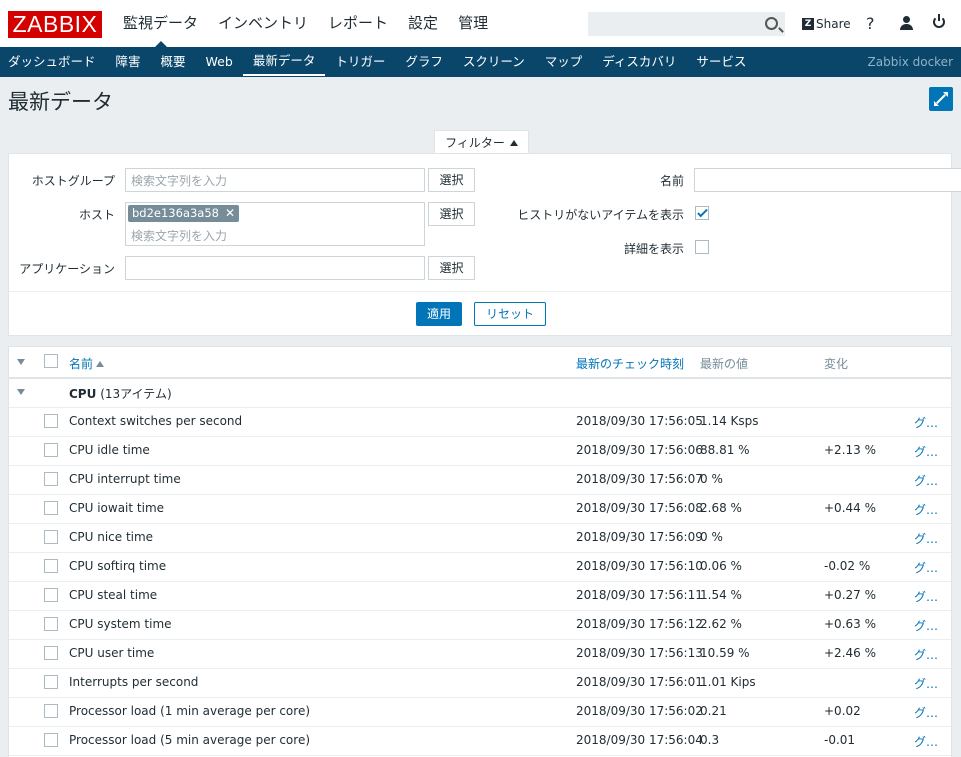  What do you see at coordinates (21, 362) in the screenshot?
I see `collapse-all-icon` at bounding box center [21, 362].